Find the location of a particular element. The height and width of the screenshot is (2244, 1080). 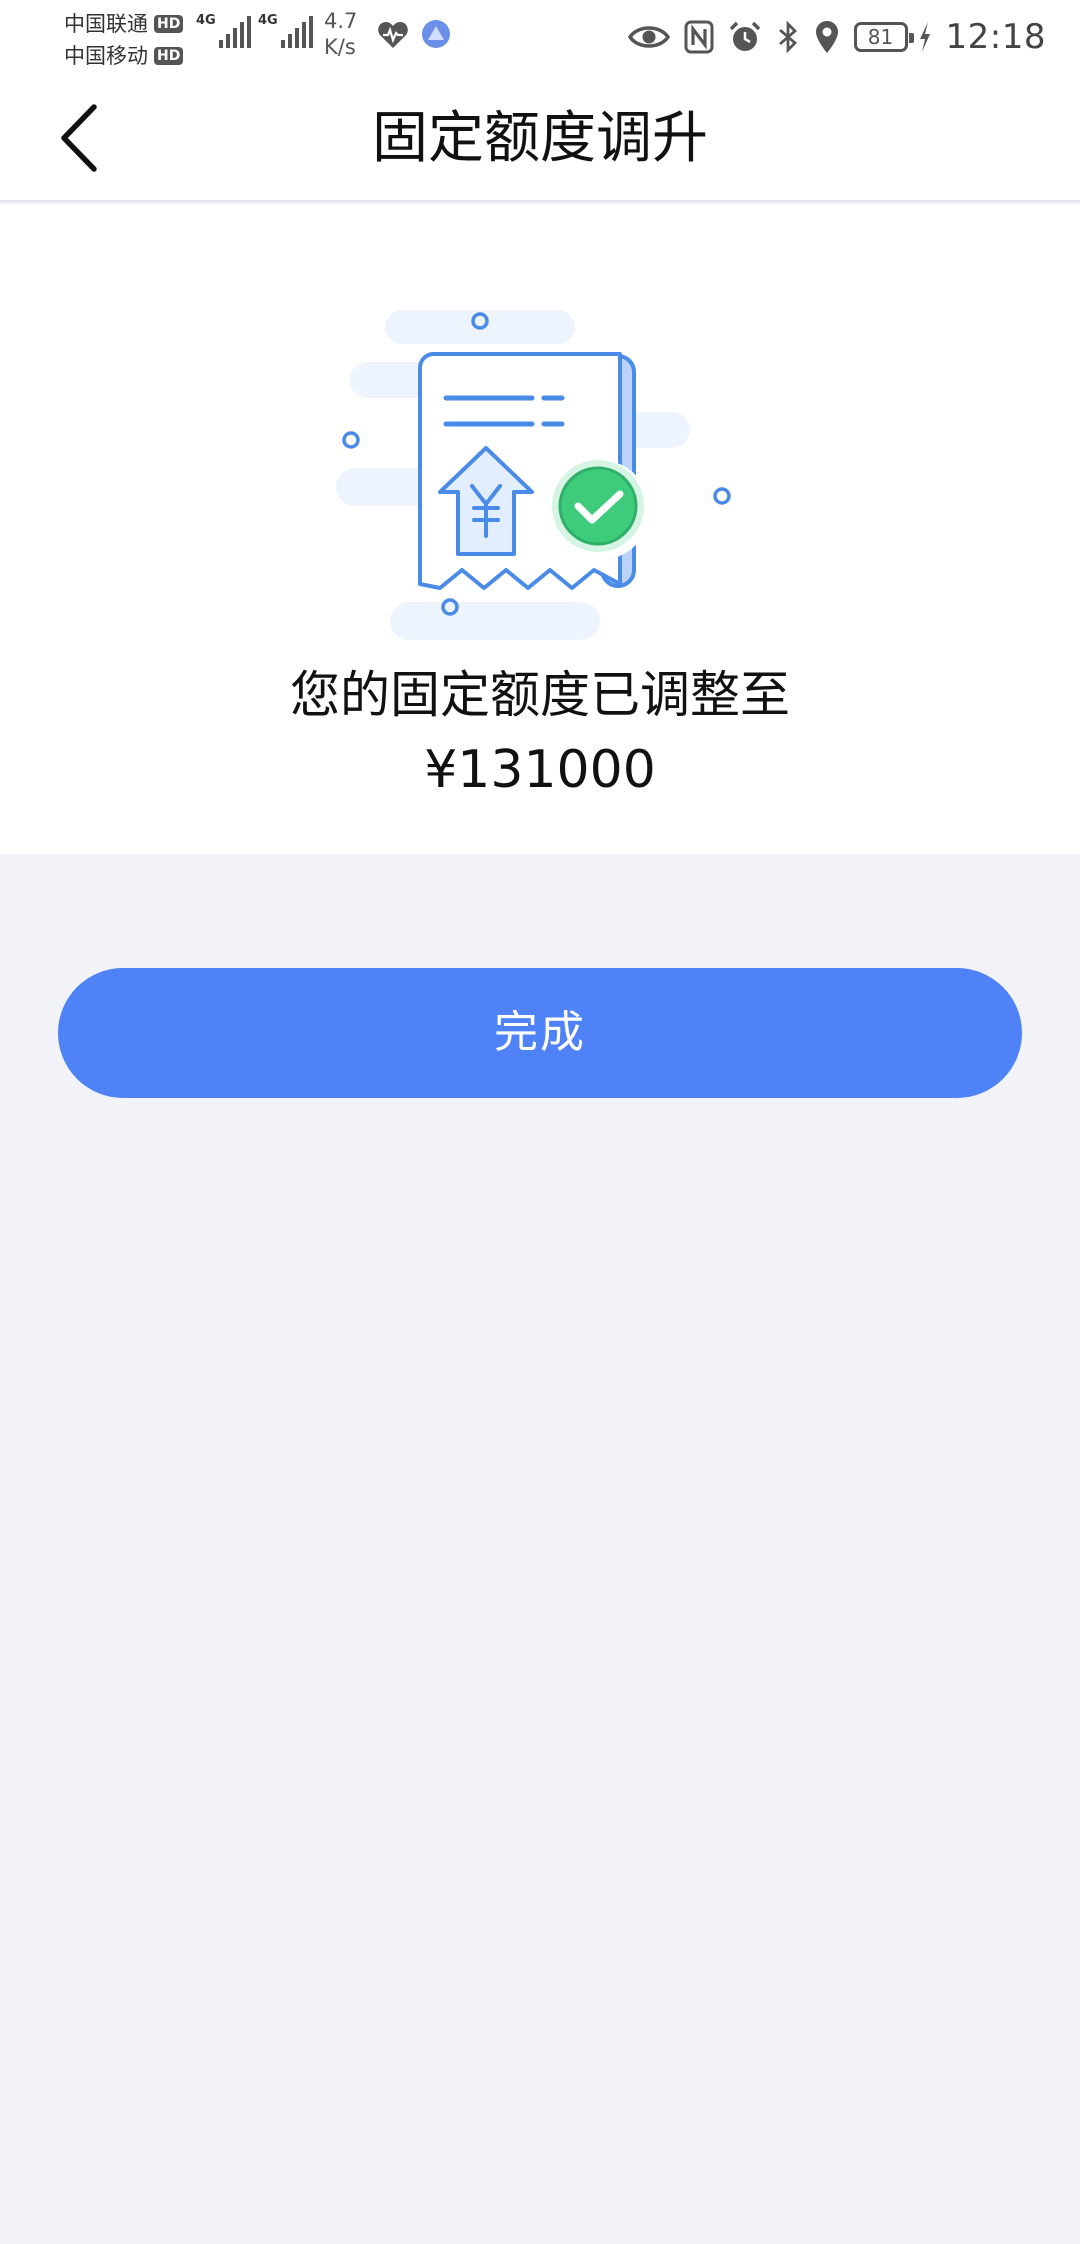

result-amount: ¥131000 is located at coordinates (540, 770).